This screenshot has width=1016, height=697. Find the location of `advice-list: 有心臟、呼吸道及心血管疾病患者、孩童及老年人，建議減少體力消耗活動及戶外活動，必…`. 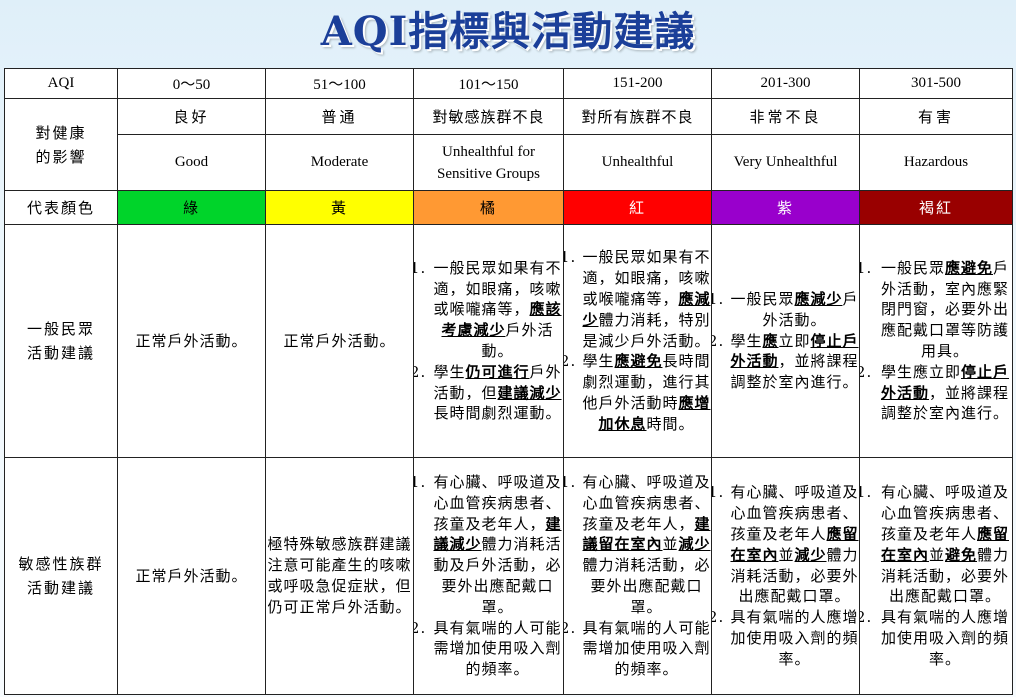

advice-list: 有心臟、呼吸道及心血管疾病患者、孩童及老年人，建議減少體力消耗活動及戶外活動，必… is located at coordinates (489, 576).